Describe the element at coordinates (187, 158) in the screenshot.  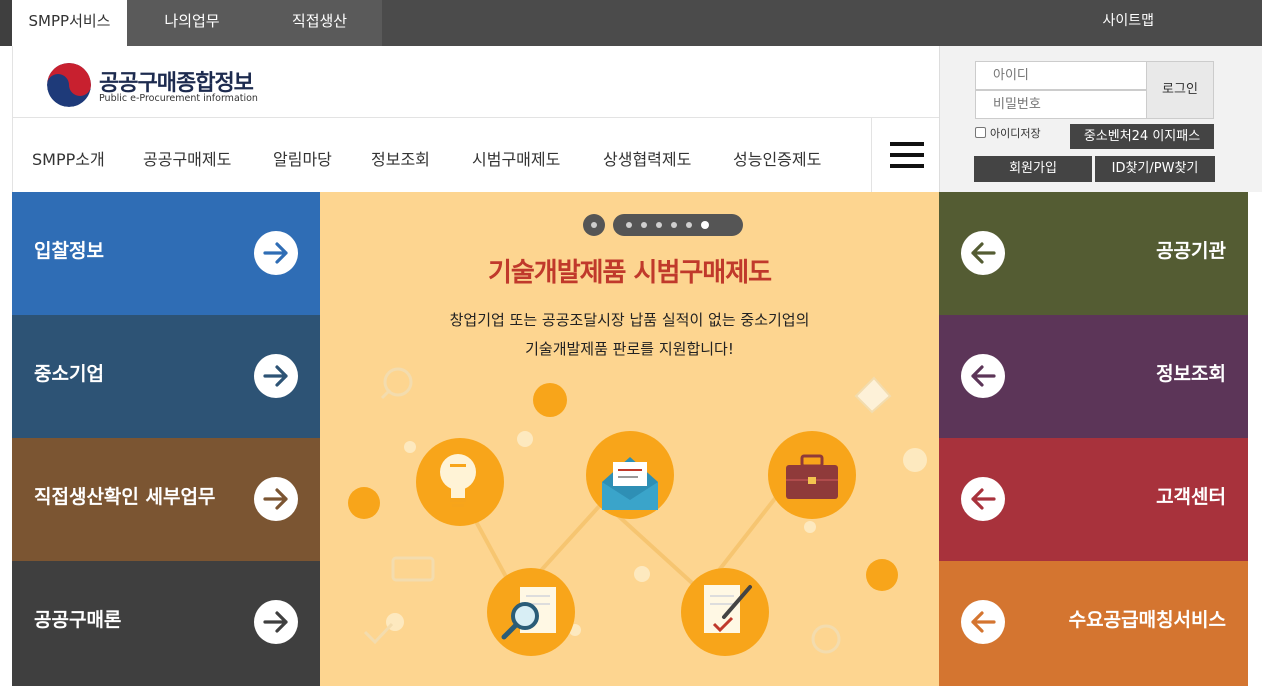
I see `nav-public-purchase: 공공구매제도` at that location.